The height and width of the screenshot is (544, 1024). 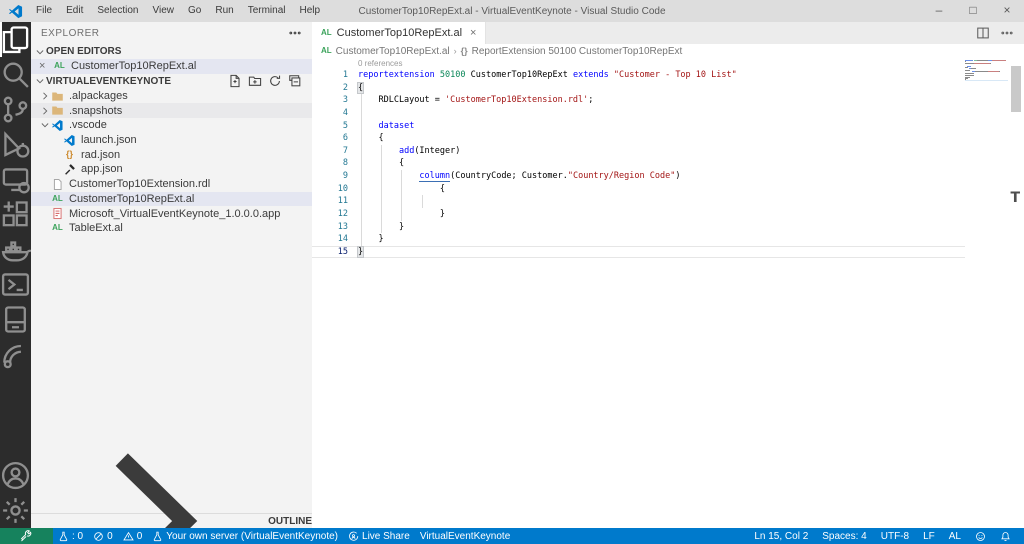 I want to click on line-number: 3, so click(x=330, y=100).